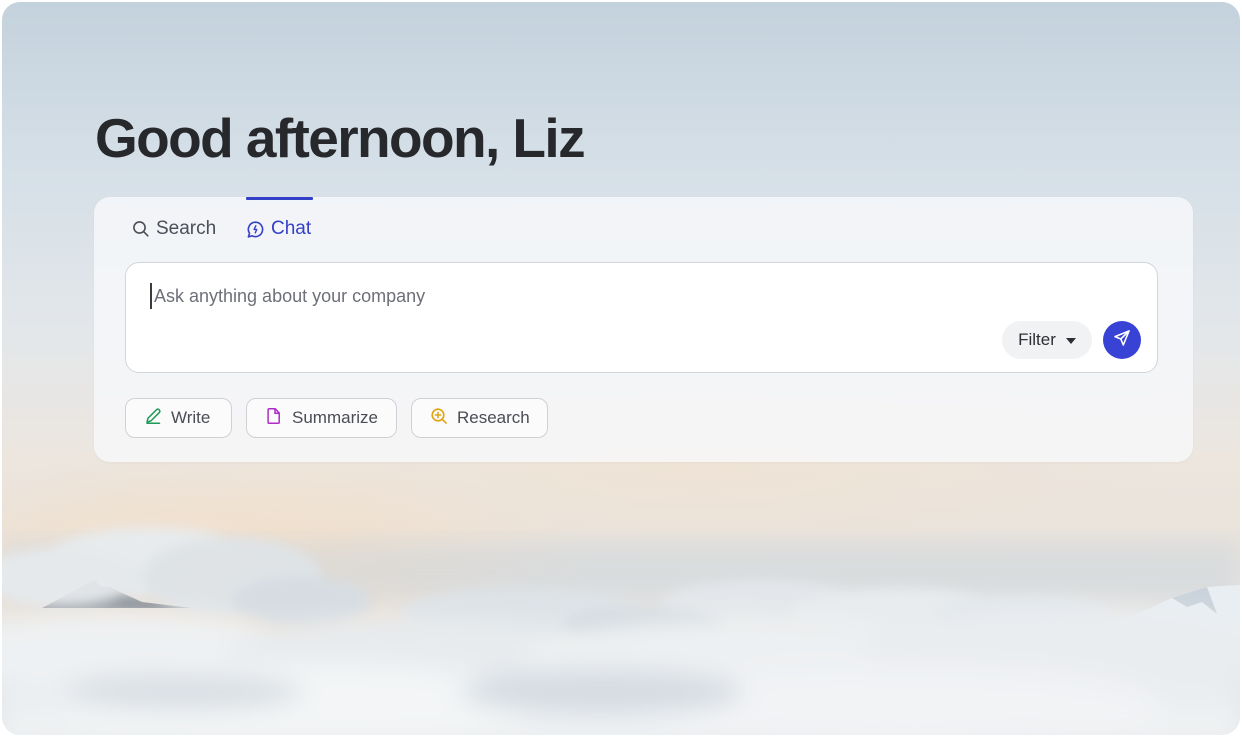  What do you see at coordinates (1037, 339) in the screenshot?
I see `filter-label: Filter` at bounding box center [1037, 339].